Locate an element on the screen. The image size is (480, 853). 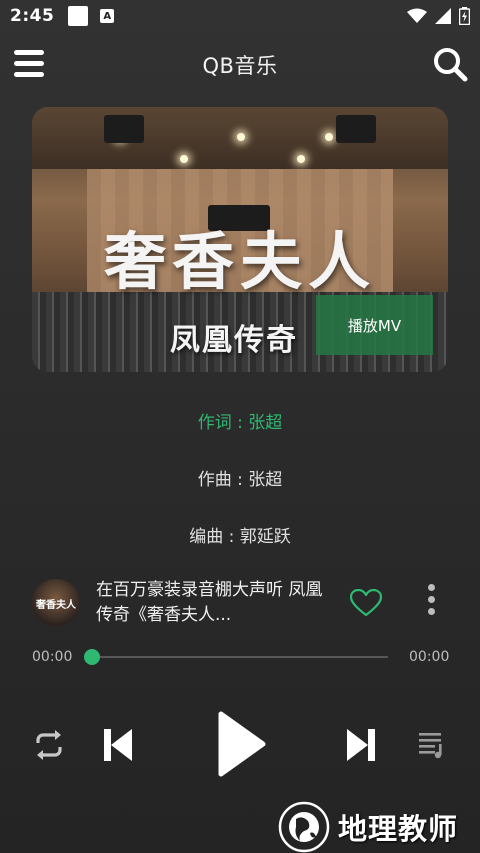
lyric-line: 作曲 : 张超 is located at coordinates (240, 480).